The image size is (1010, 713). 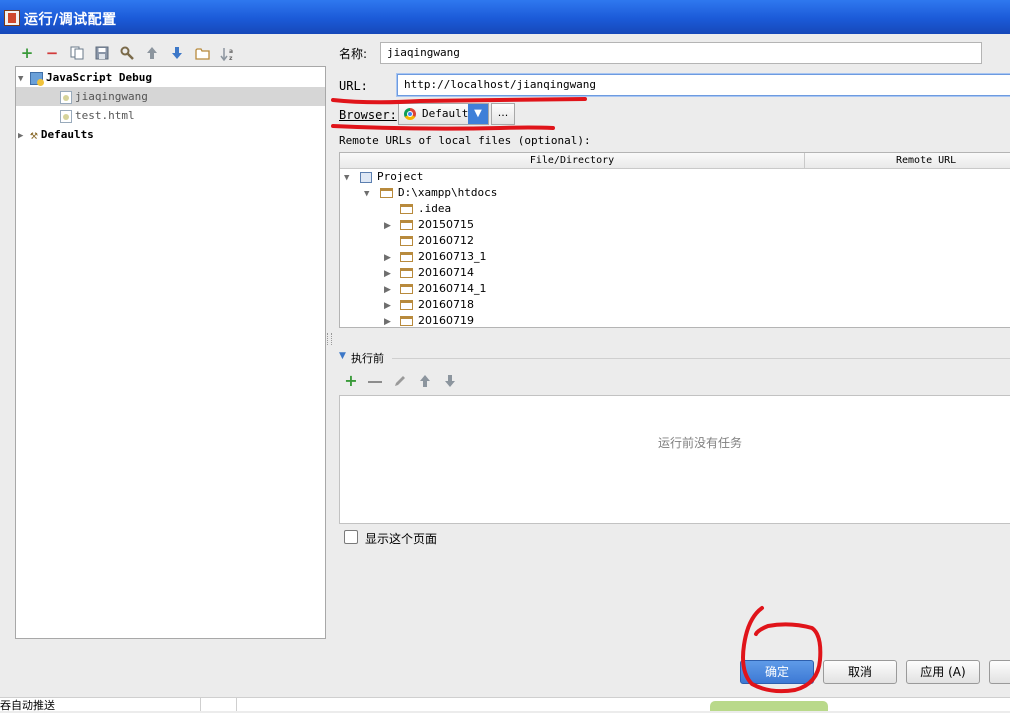 What do you see at coordinates (443, 127) in the screenshot?
I see `browser-underline-annotation` at bounding box center [443, 127].